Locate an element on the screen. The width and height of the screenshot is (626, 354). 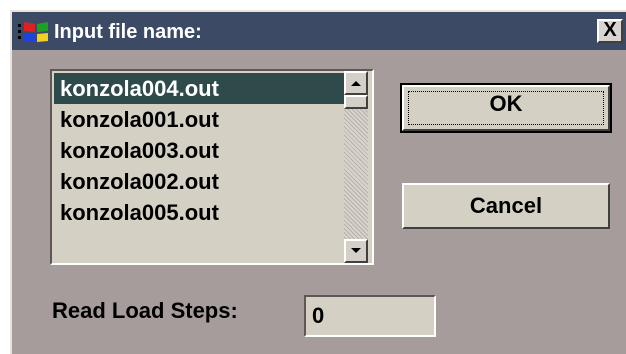
vertical-scrollbar is located at coordinates (356, 167).